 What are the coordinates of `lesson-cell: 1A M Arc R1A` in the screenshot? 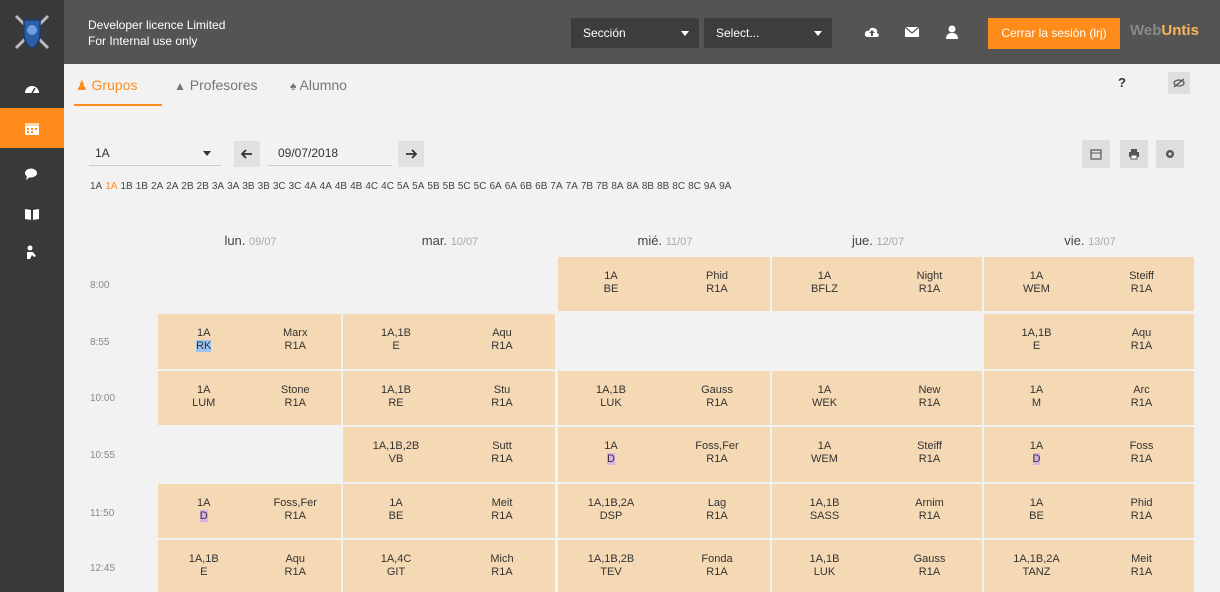 It's located at (1089, 398).